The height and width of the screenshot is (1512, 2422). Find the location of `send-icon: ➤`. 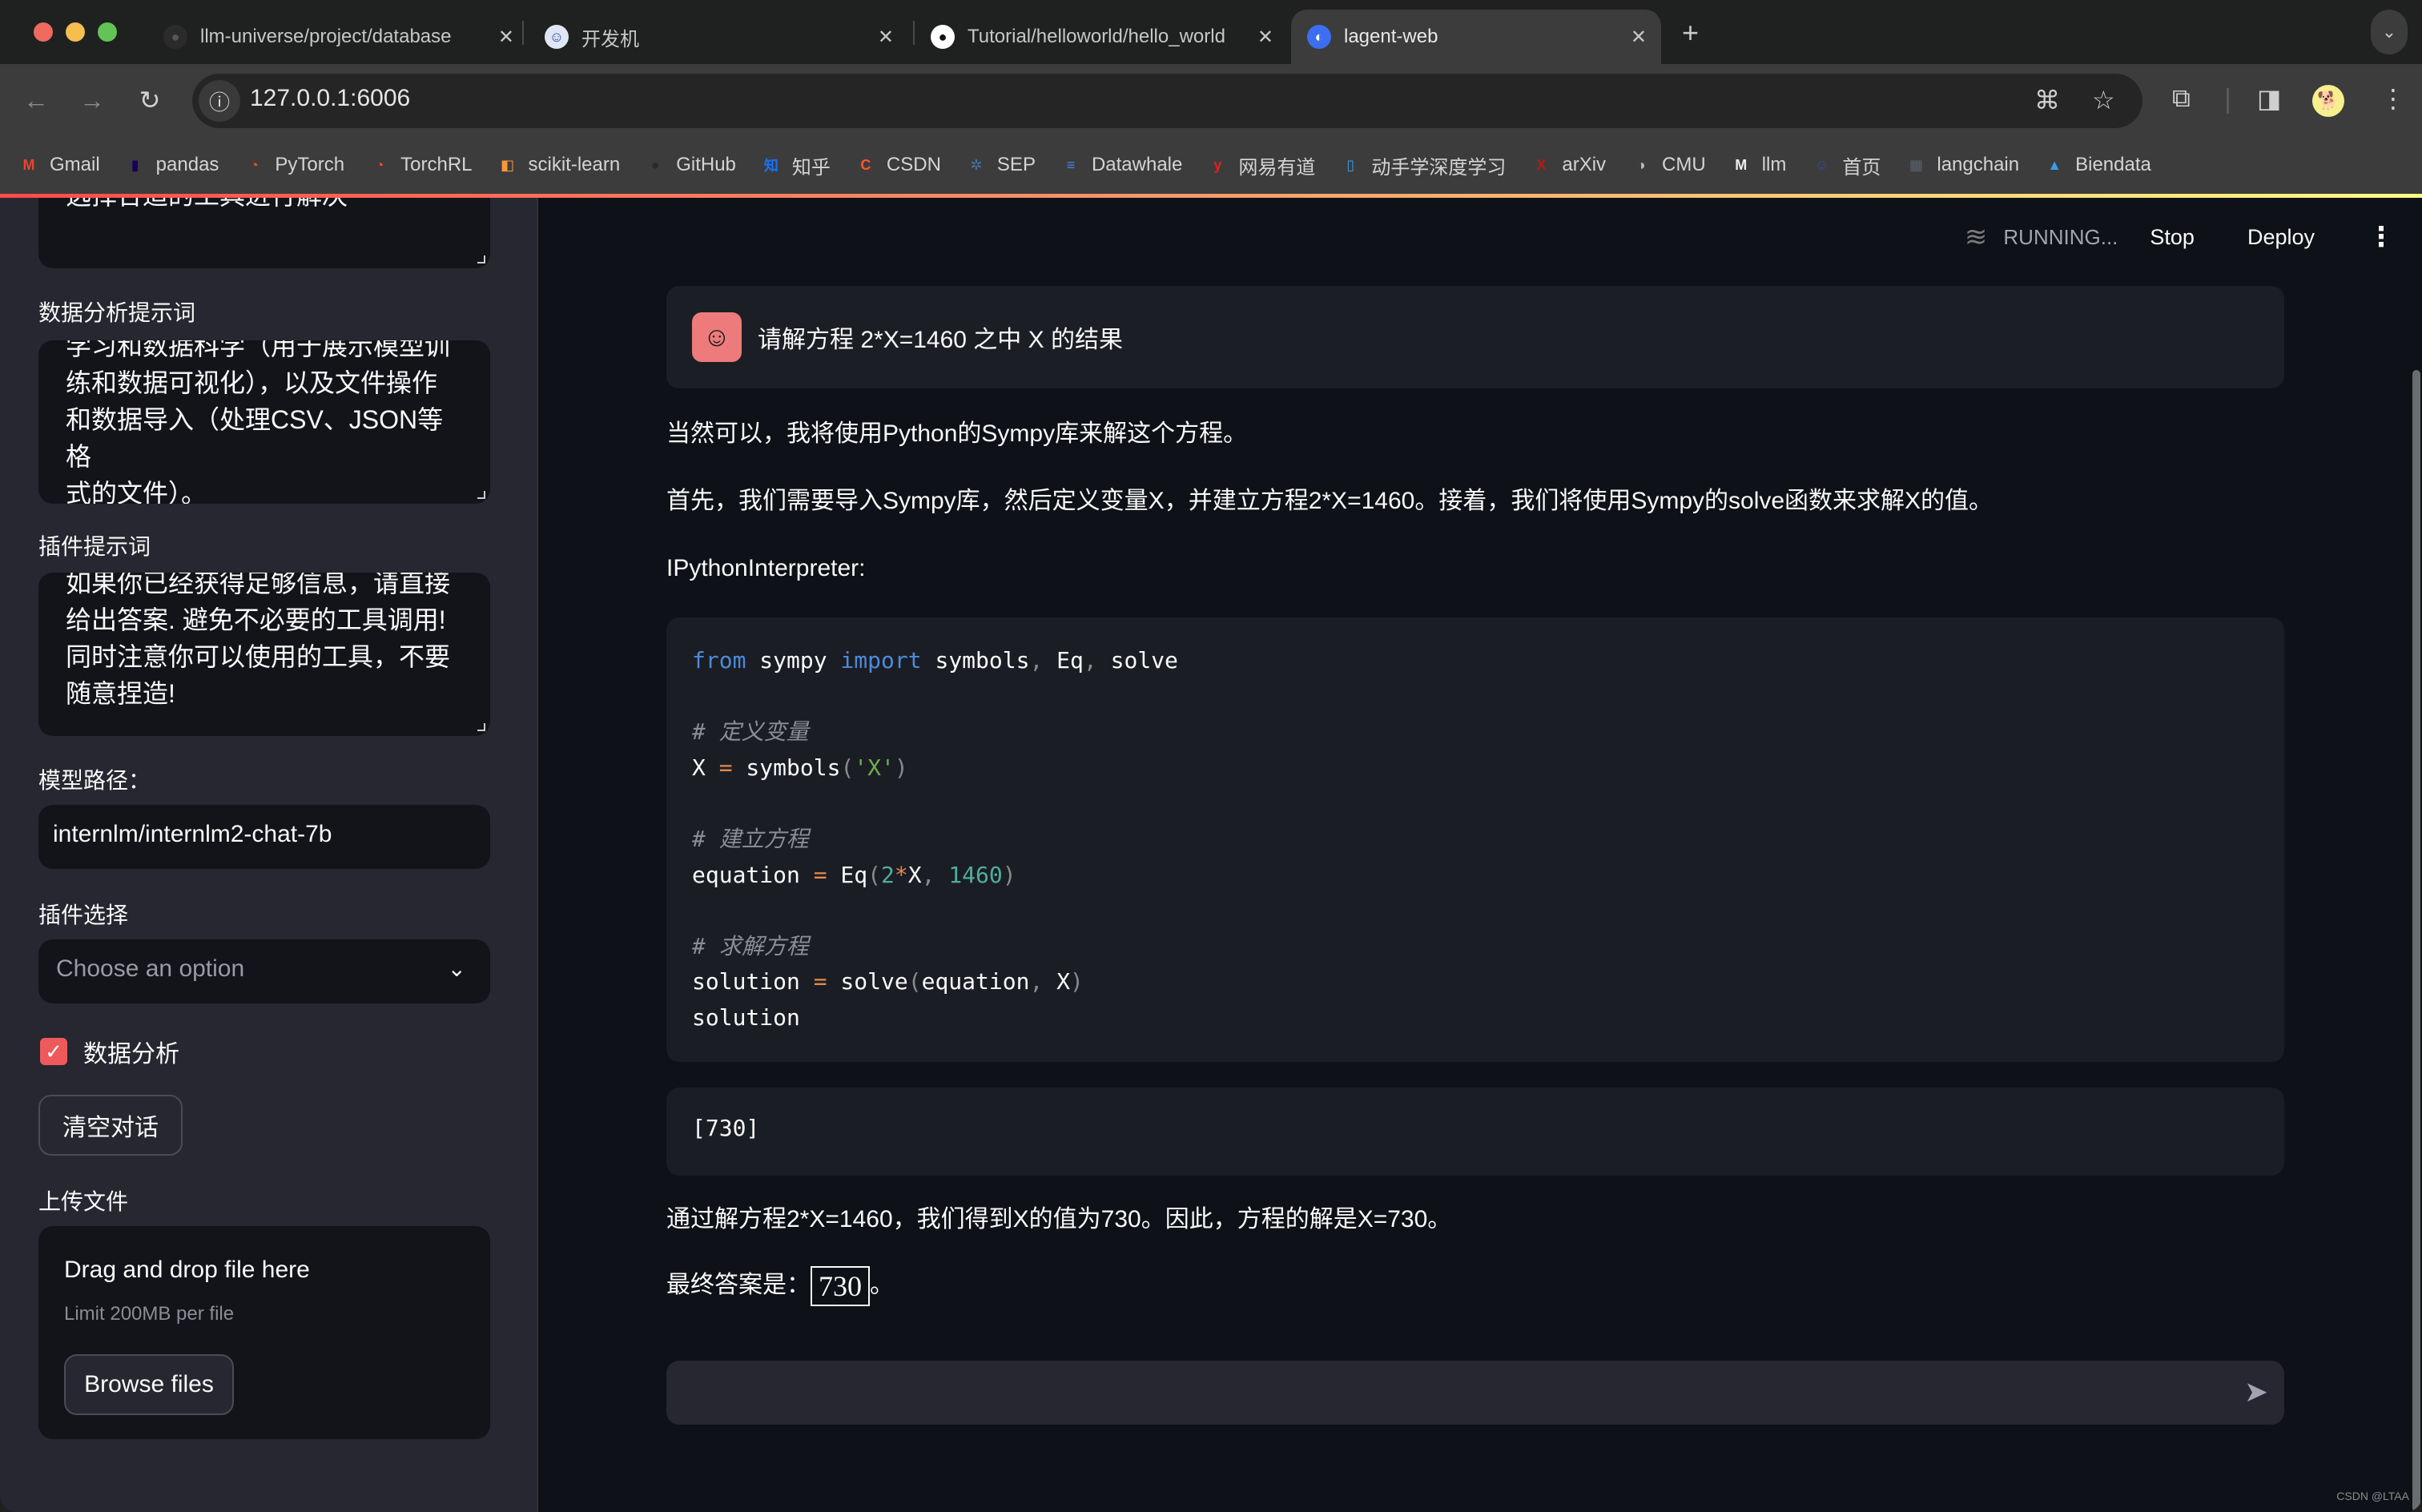

send-icon: ➤ is located at coordinates (2256, 1392).